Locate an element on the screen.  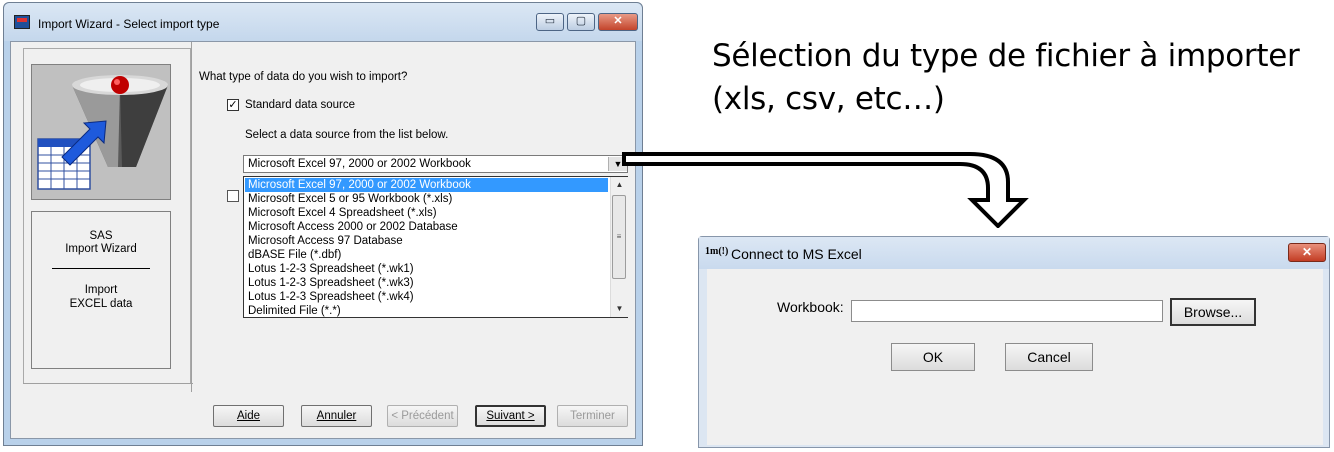
cancel-button: Annuler is located at coordinates (336, 416).